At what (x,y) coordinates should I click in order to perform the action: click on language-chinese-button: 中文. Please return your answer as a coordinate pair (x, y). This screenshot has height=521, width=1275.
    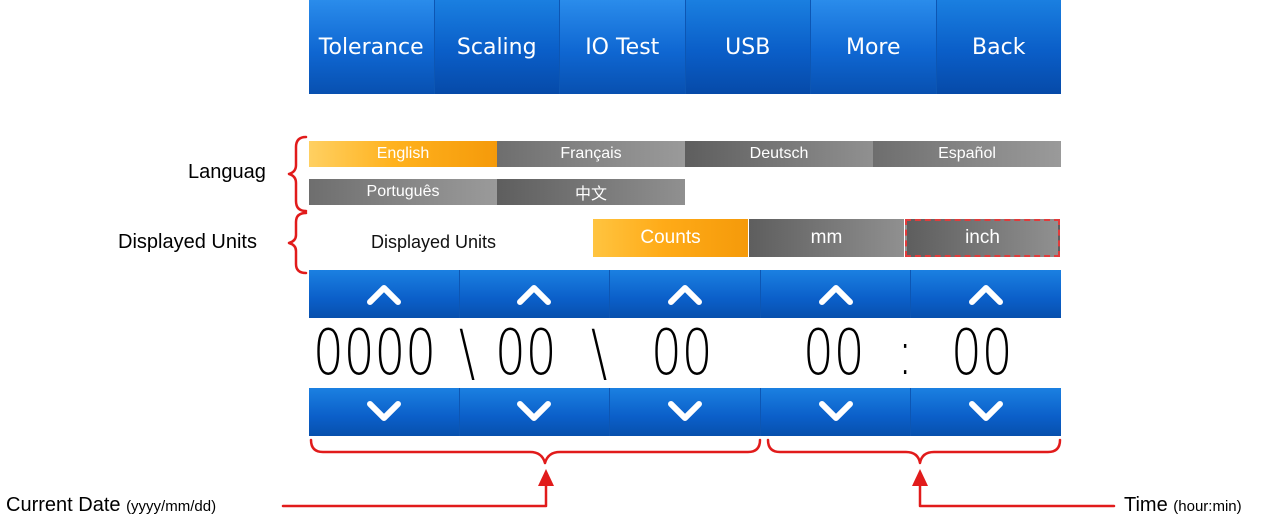
    Looking at the image, I should click on (591, 192).